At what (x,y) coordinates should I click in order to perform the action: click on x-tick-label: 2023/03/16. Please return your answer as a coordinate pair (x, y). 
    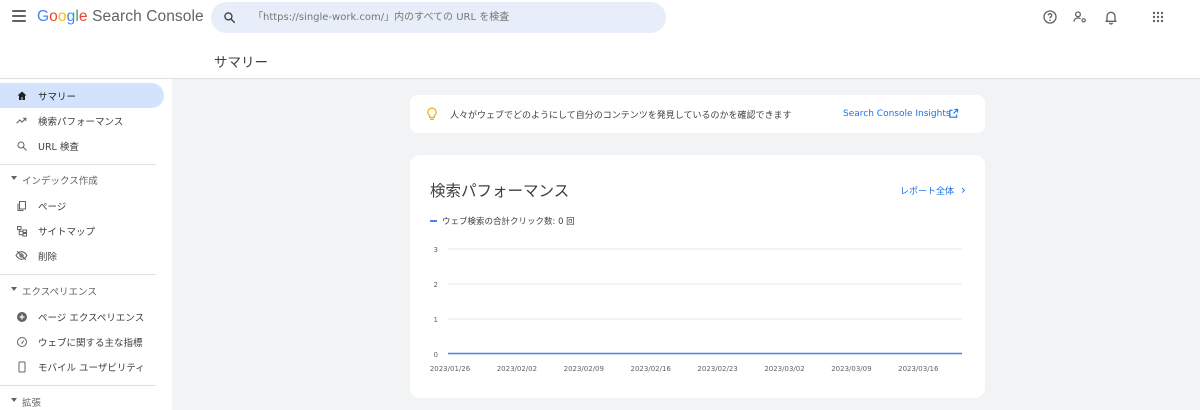
    Looking at the image, I should click on (918, 369).